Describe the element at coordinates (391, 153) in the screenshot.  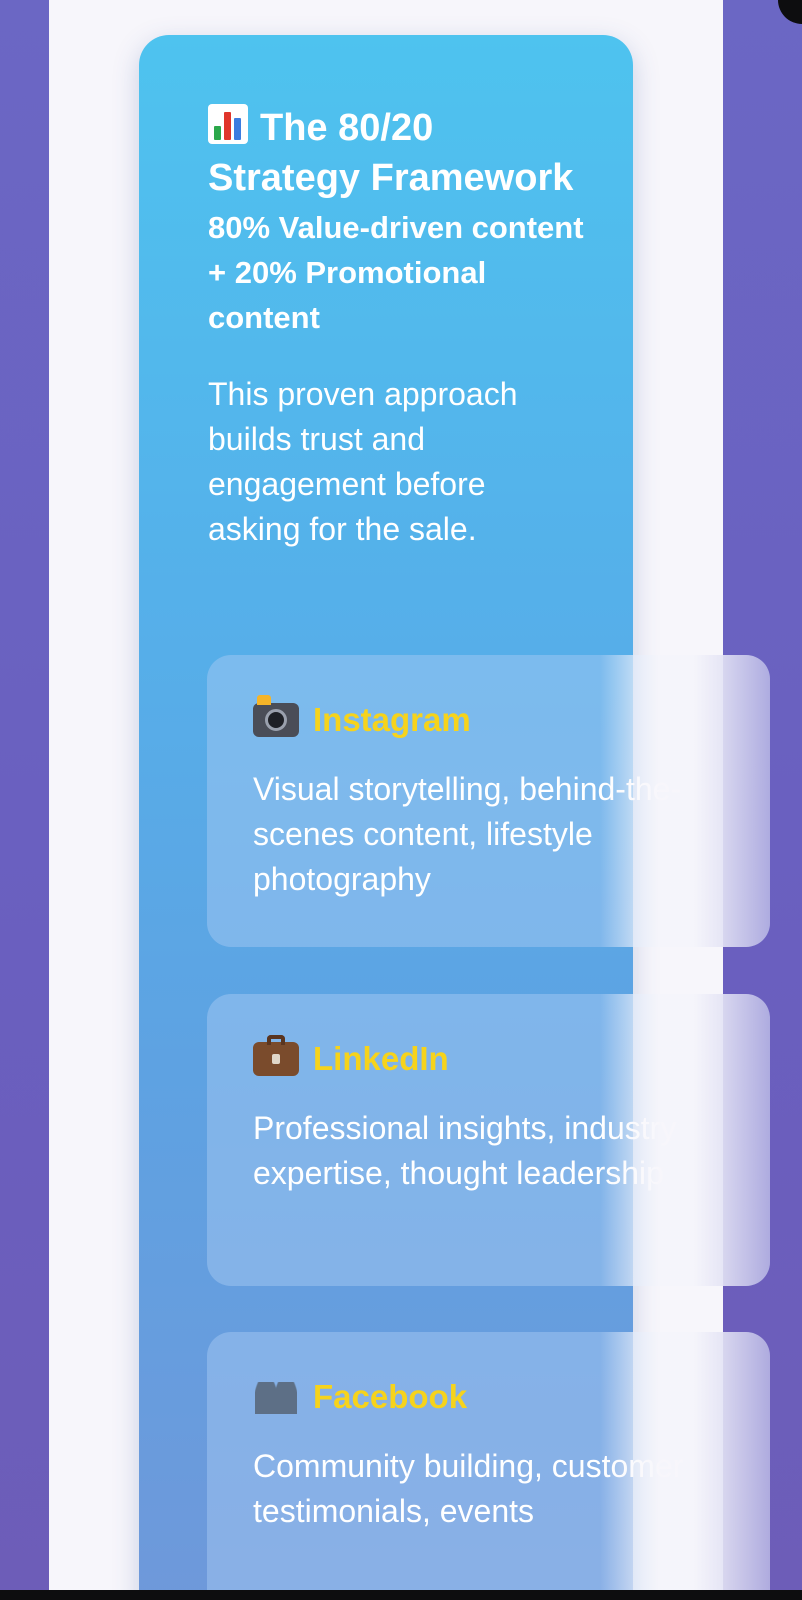
I see `hero-title-text: The 80/20 Strategy Framework` at that location.